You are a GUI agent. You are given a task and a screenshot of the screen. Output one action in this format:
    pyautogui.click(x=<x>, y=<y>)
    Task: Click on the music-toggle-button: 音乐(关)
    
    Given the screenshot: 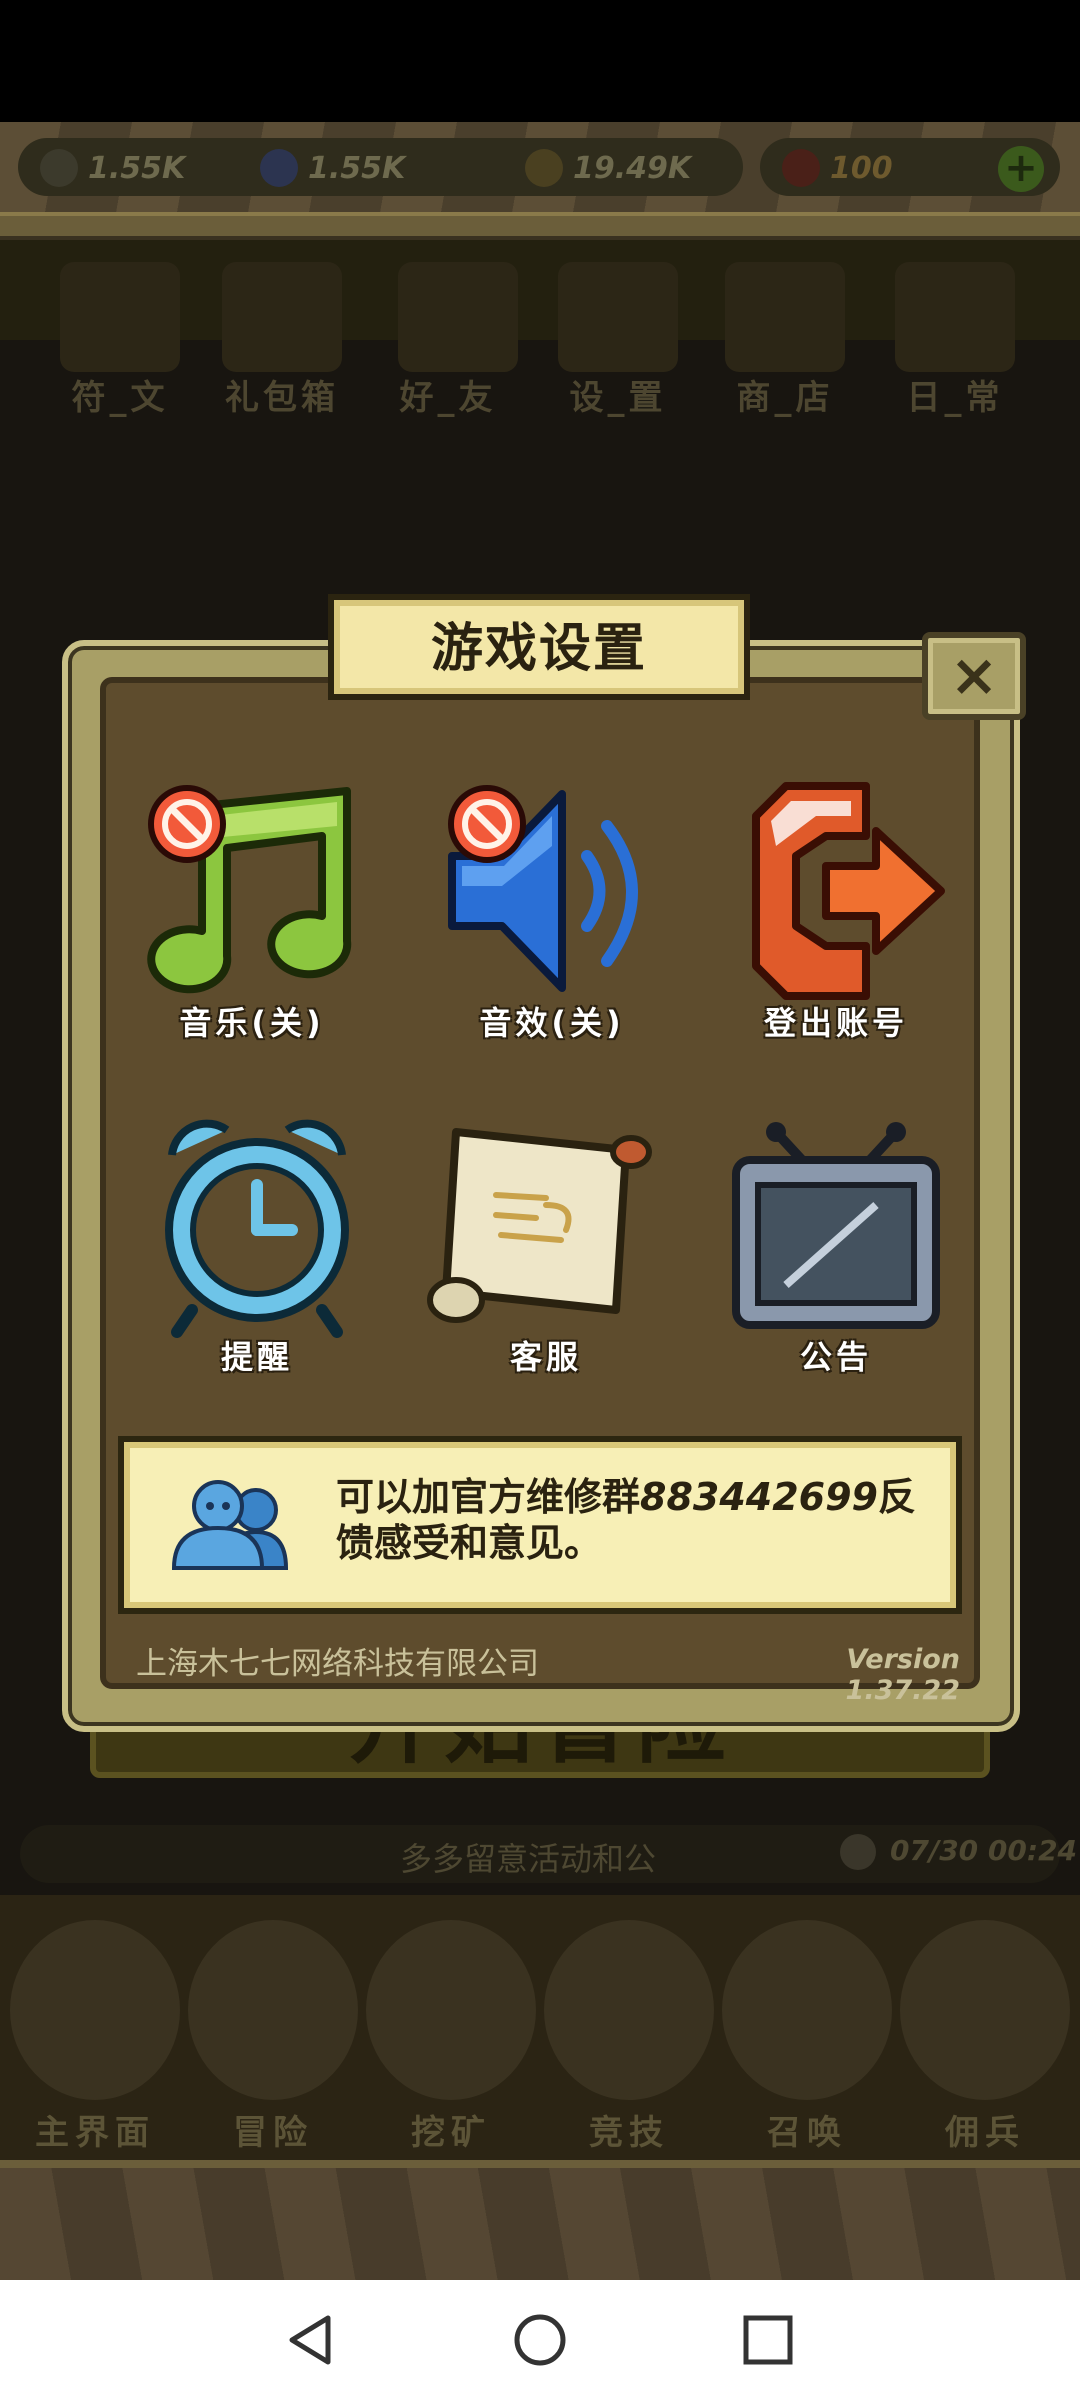 What is the action you would take?
    pyautogui.click(x=252, y=926)
    